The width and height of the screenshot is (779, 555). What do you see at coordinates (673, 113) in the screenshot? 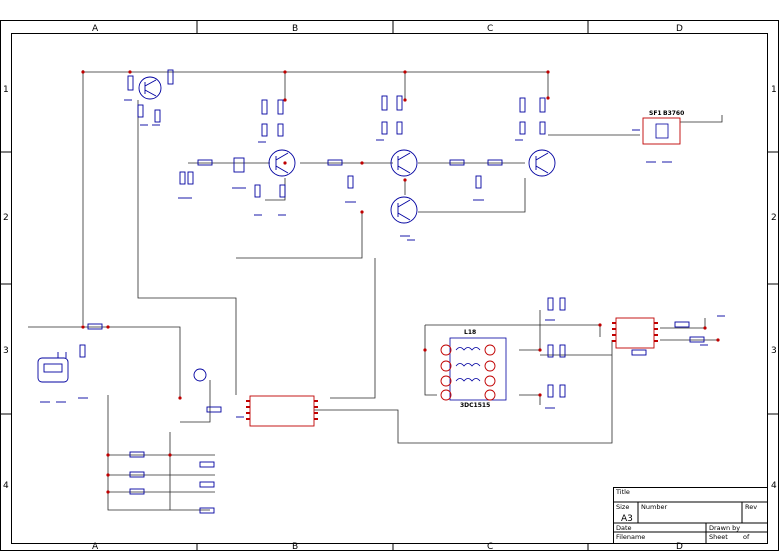
I see `filter-part-label: B3760` at bounding box center [673, 113].